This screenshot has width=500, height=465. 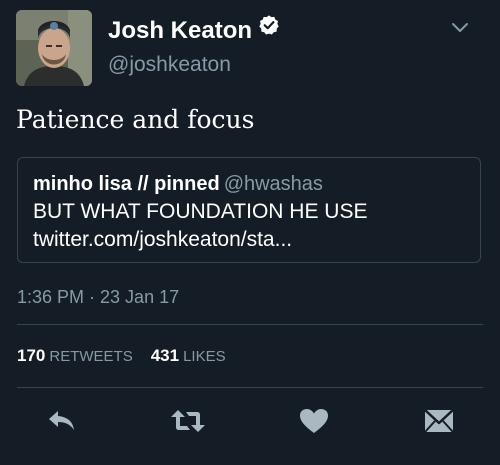 What do you see at coordinates (460, 28) in the screenshot?
I see `chevron-down-icon` at bounding box center [460, 28].